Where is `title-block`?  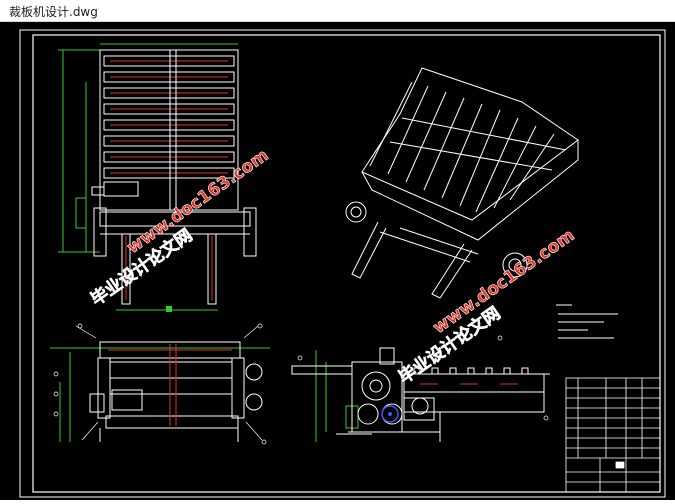 title-block is located at coordinates (613, 435).